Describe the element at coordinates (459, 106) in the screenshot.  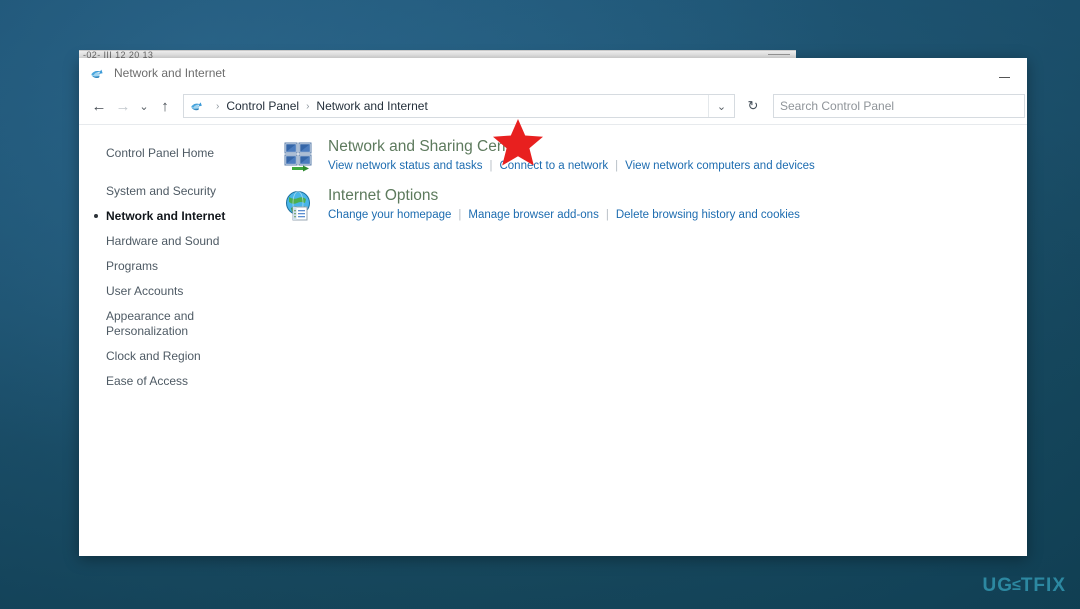
I see `address-bar: › Control Panel › Network and Internet ⌄` at that location.